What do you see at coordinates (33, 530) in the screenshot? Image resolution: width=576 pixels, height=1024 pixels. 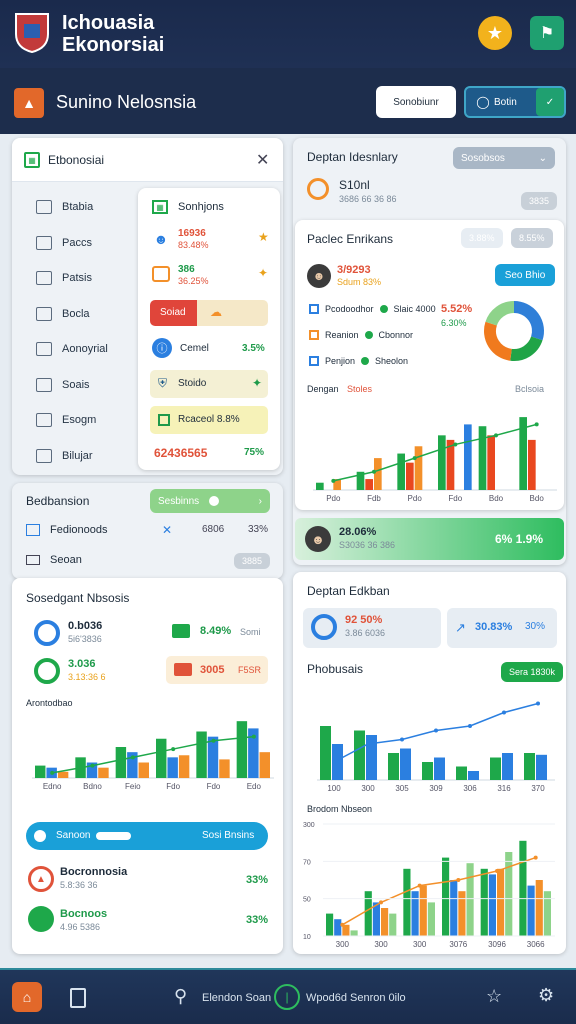 I see `image-icon` at bounding box center [33, 530].